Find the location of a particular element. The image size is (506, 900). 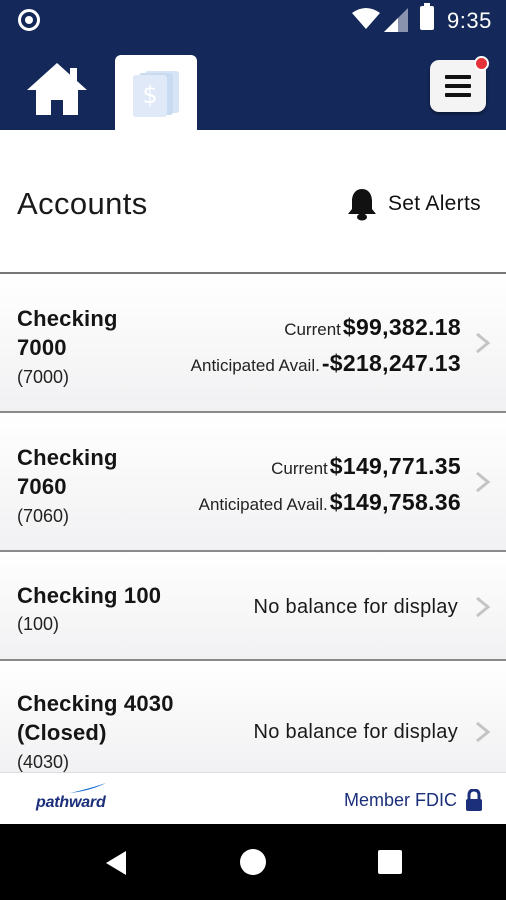

anticipated-balance: Anticipated Avail.$149,758.36 is located at coordinates (329, 502).